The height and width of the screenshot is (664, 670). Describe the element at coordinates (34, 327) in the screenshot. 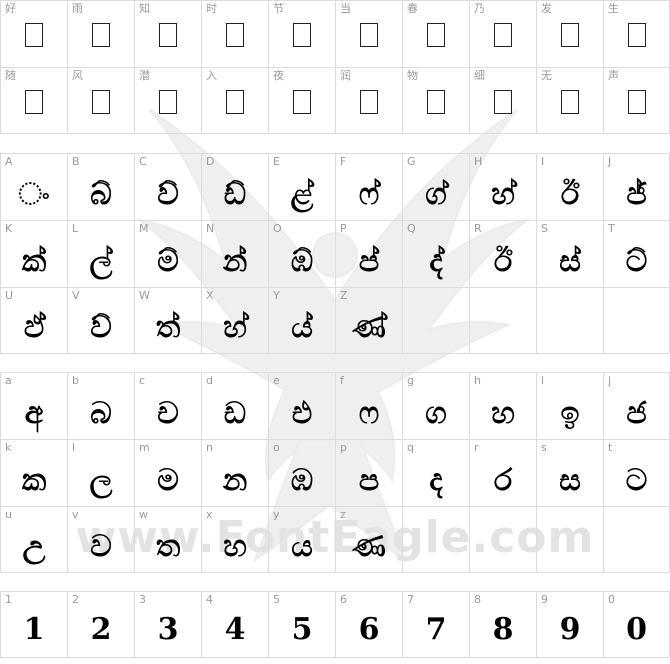

I see `sinhala-glyph: ඵ්` at that location.